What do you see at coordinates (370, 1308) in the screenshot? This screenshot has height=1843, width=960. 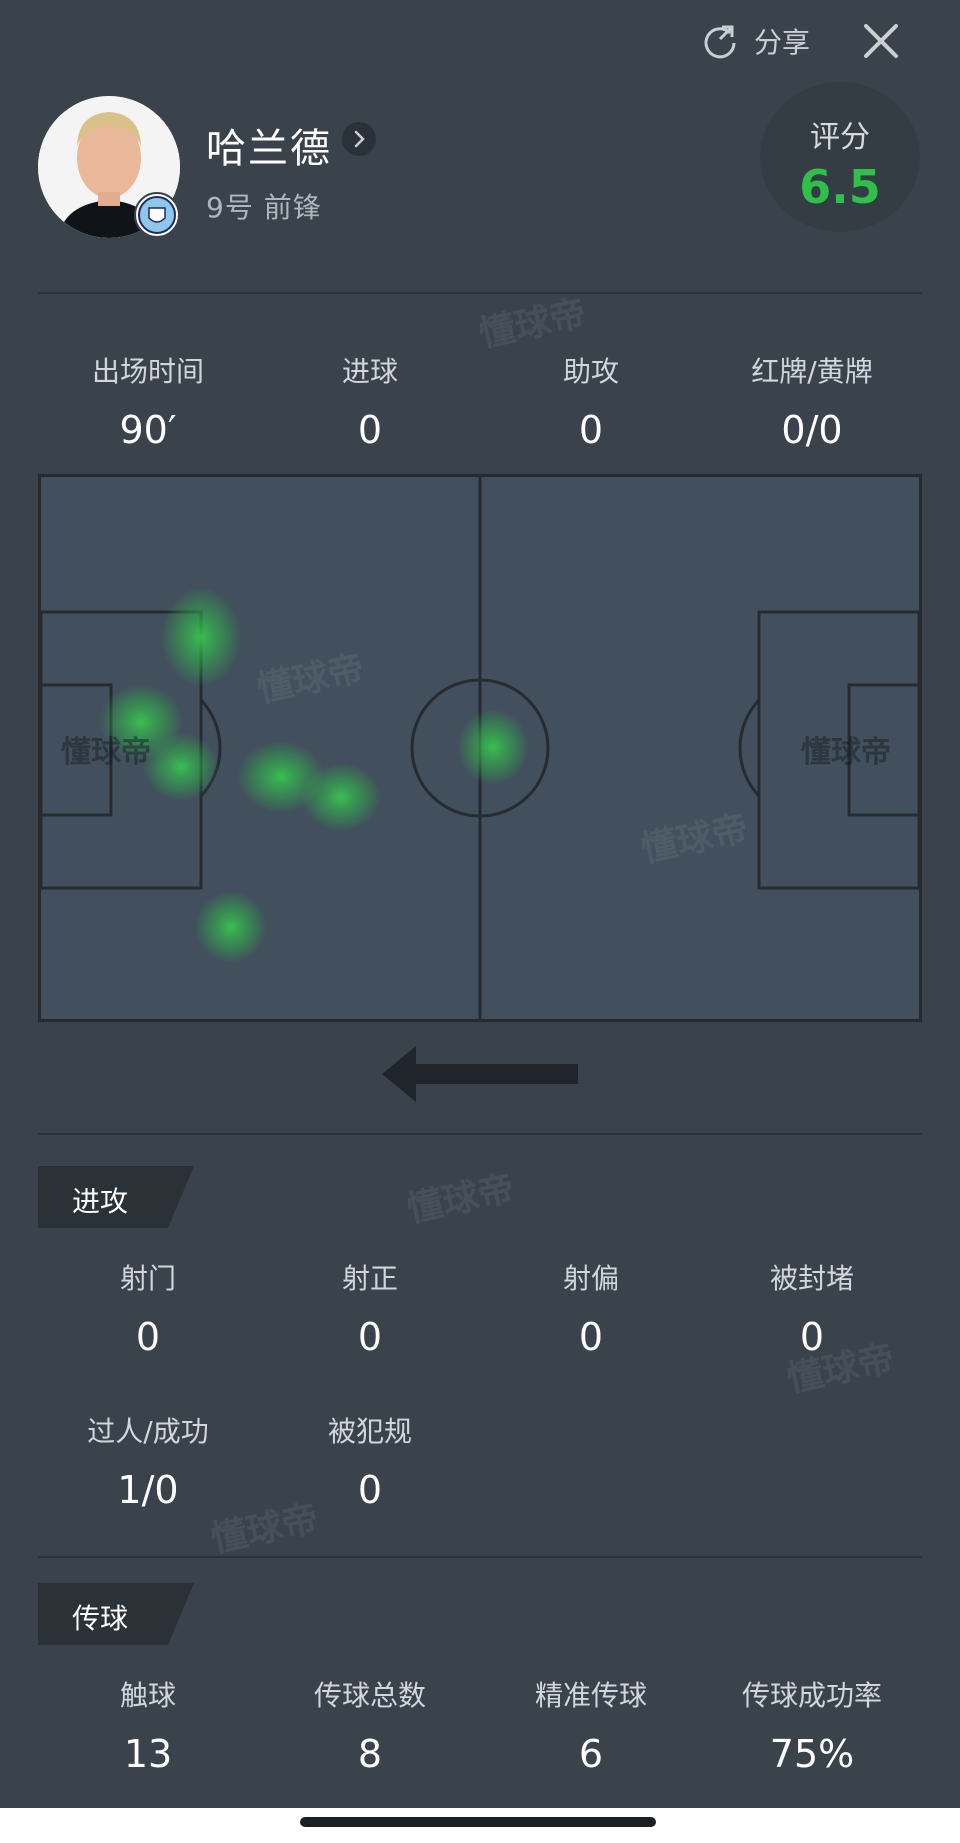 I see `stat-shots-on-target: 射正 0` at bounding box center [370, 1308].